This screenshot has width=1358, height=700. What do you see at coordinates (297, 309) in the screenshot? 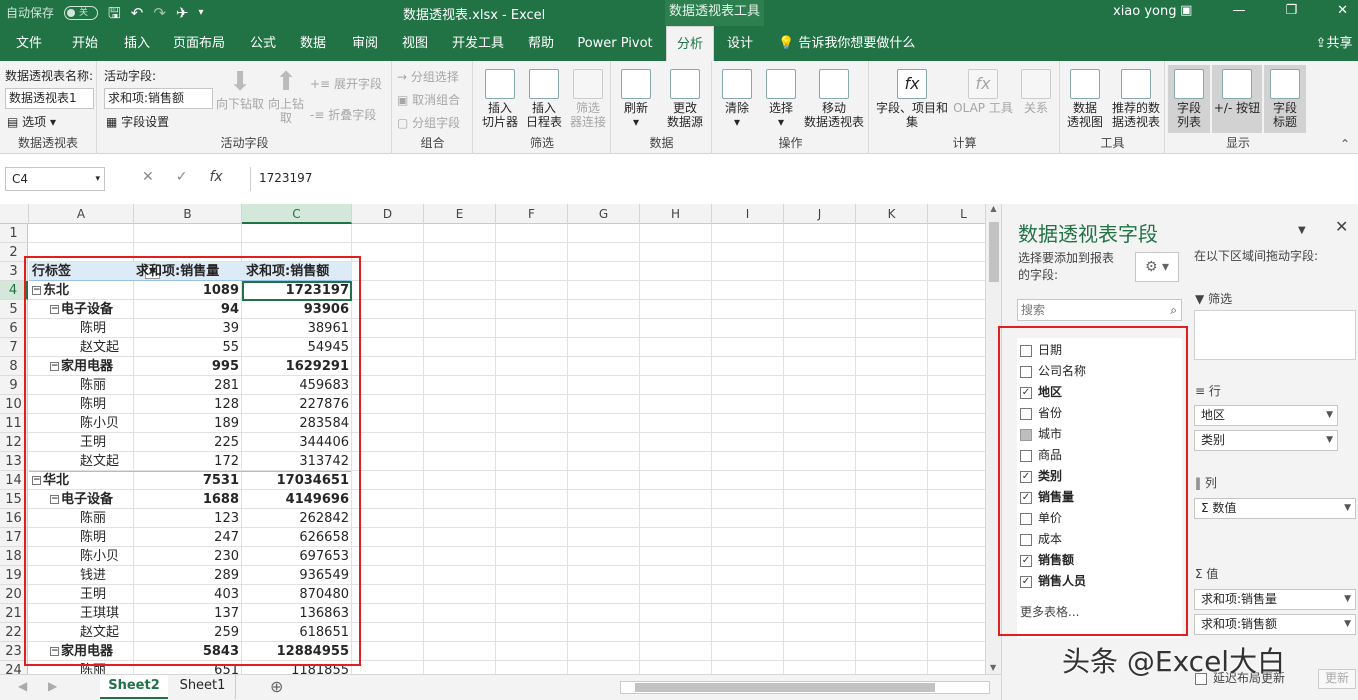
I see `pivot-amt-cell: 93906` at bounding box center [297, 309].